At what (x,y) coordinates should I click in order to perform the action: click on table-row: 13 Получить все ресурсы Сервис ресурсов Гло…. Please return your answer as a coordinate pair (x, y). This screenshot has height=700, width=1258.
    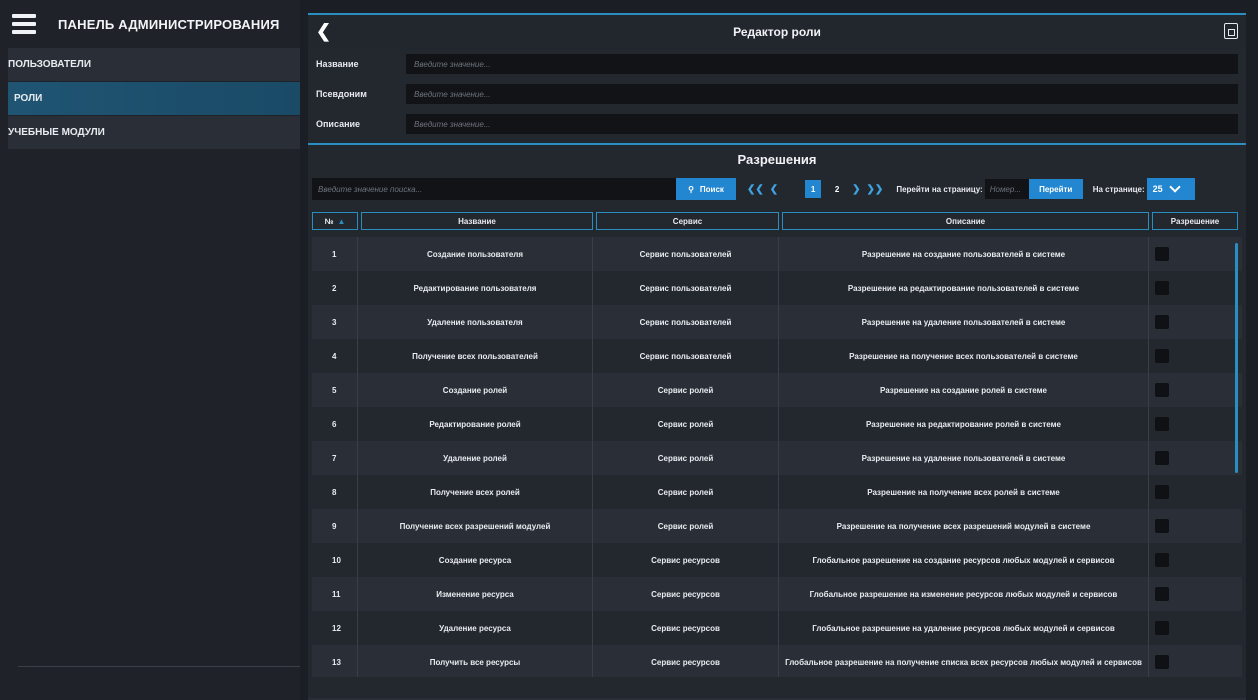
    Looking at the image, I should click on (777, 661).